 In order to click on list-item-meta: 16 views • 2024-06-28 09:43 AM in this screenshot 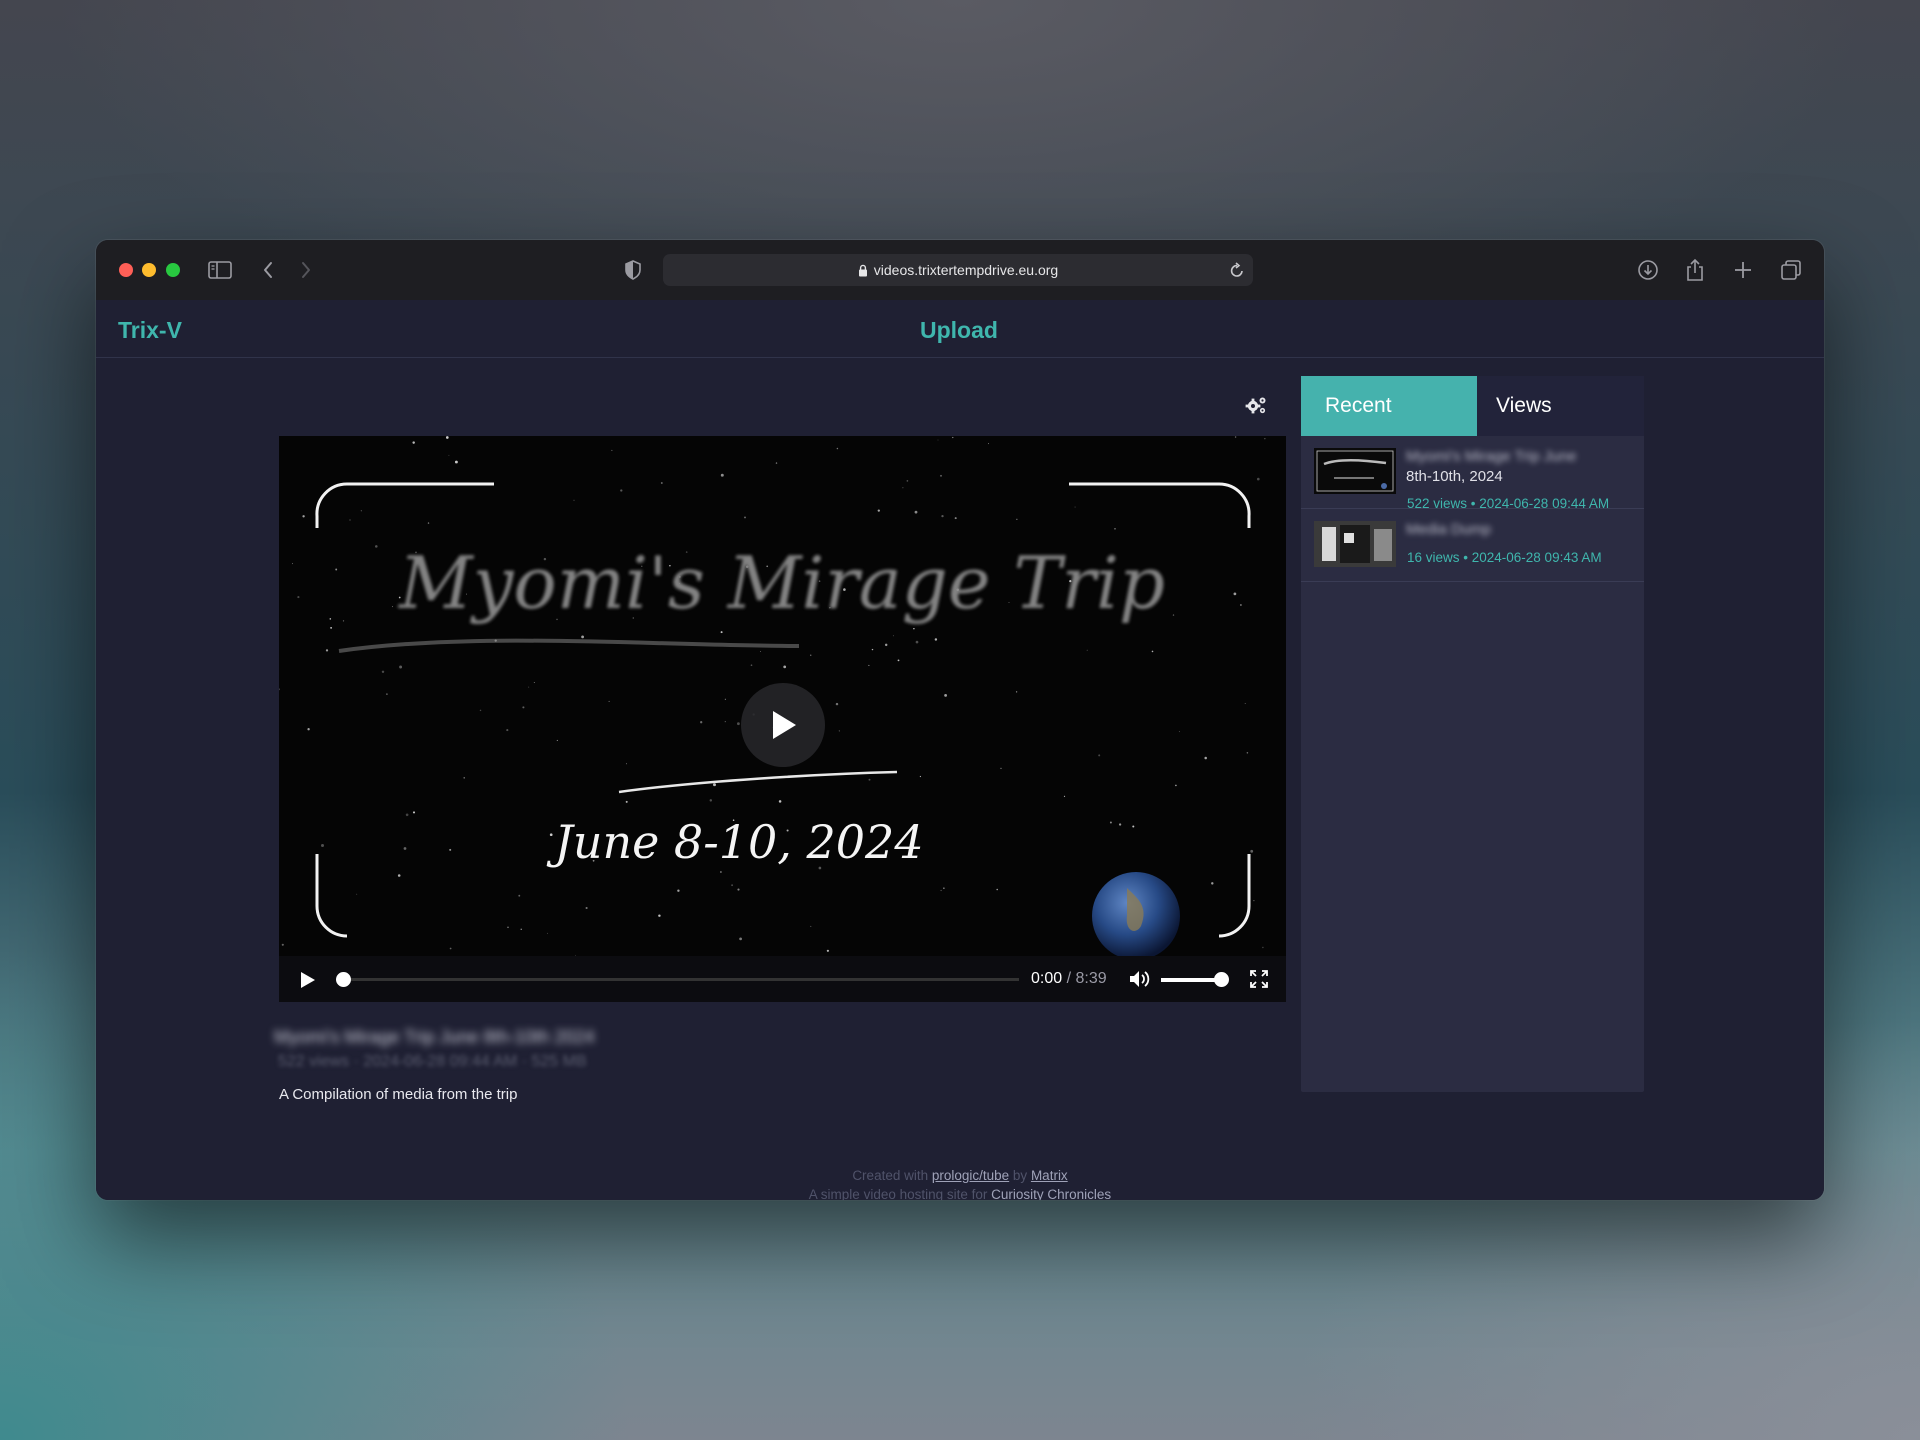, I will do `click(1504, 557)`.